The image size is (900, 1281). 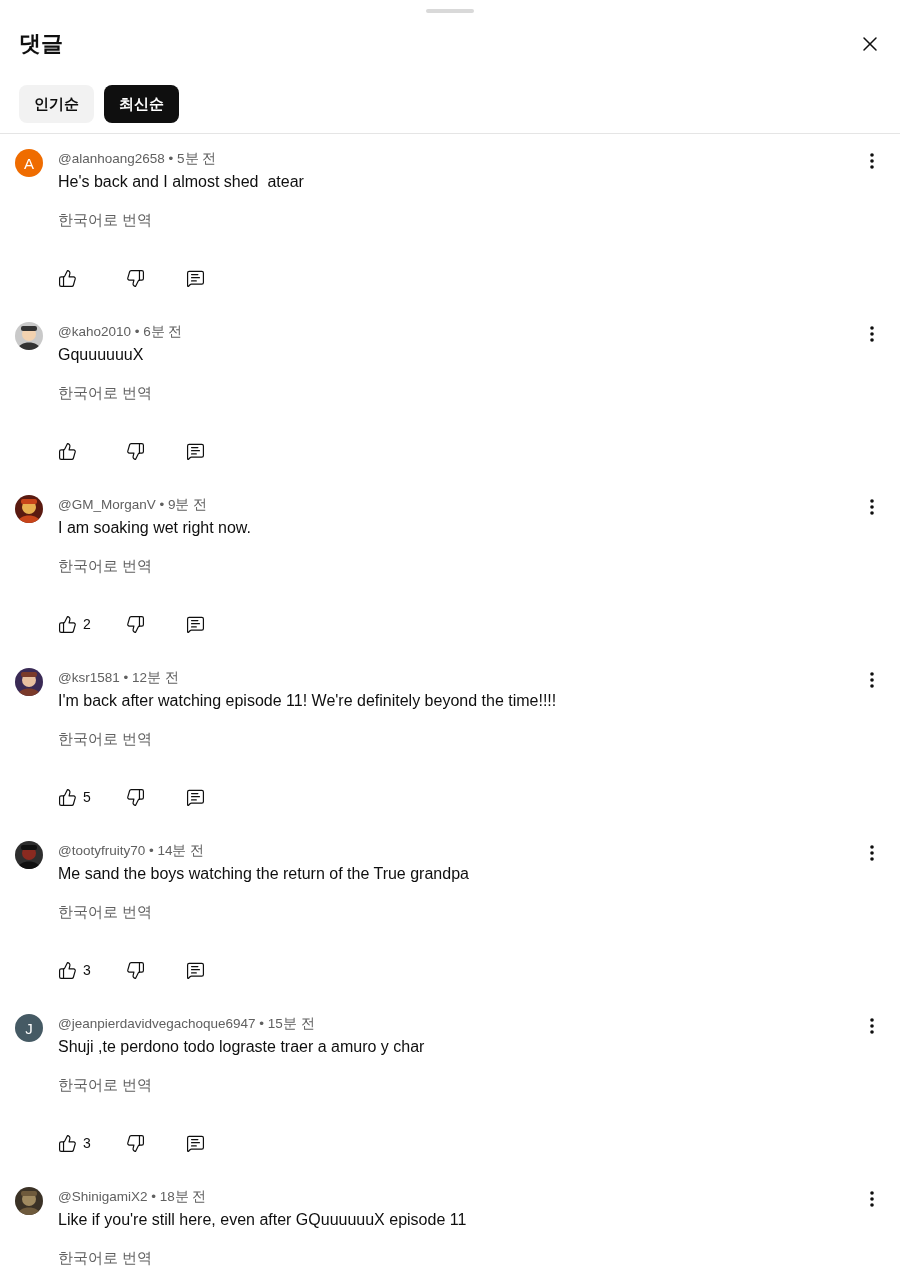 I want to click on comment-text: I am soaking wet right now., so click(x=155, y=528).